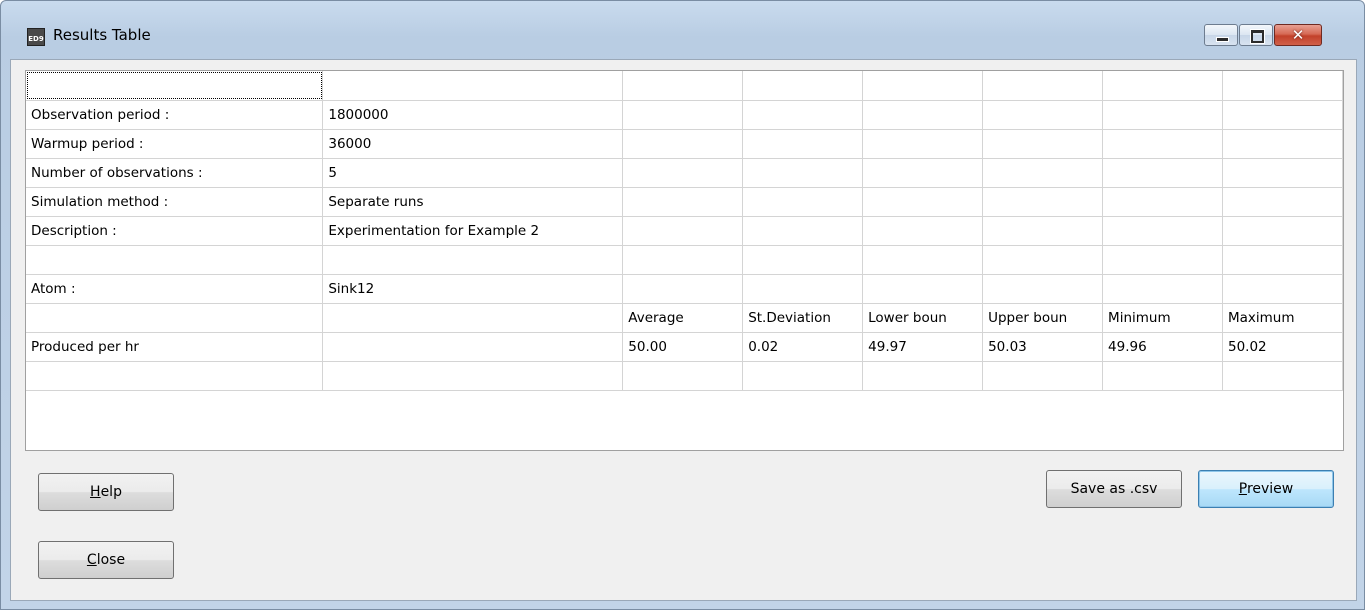  Describe the element at coordinates (175, 202) in the screenshot. I see `table-cell: Simulation method :` at that location.